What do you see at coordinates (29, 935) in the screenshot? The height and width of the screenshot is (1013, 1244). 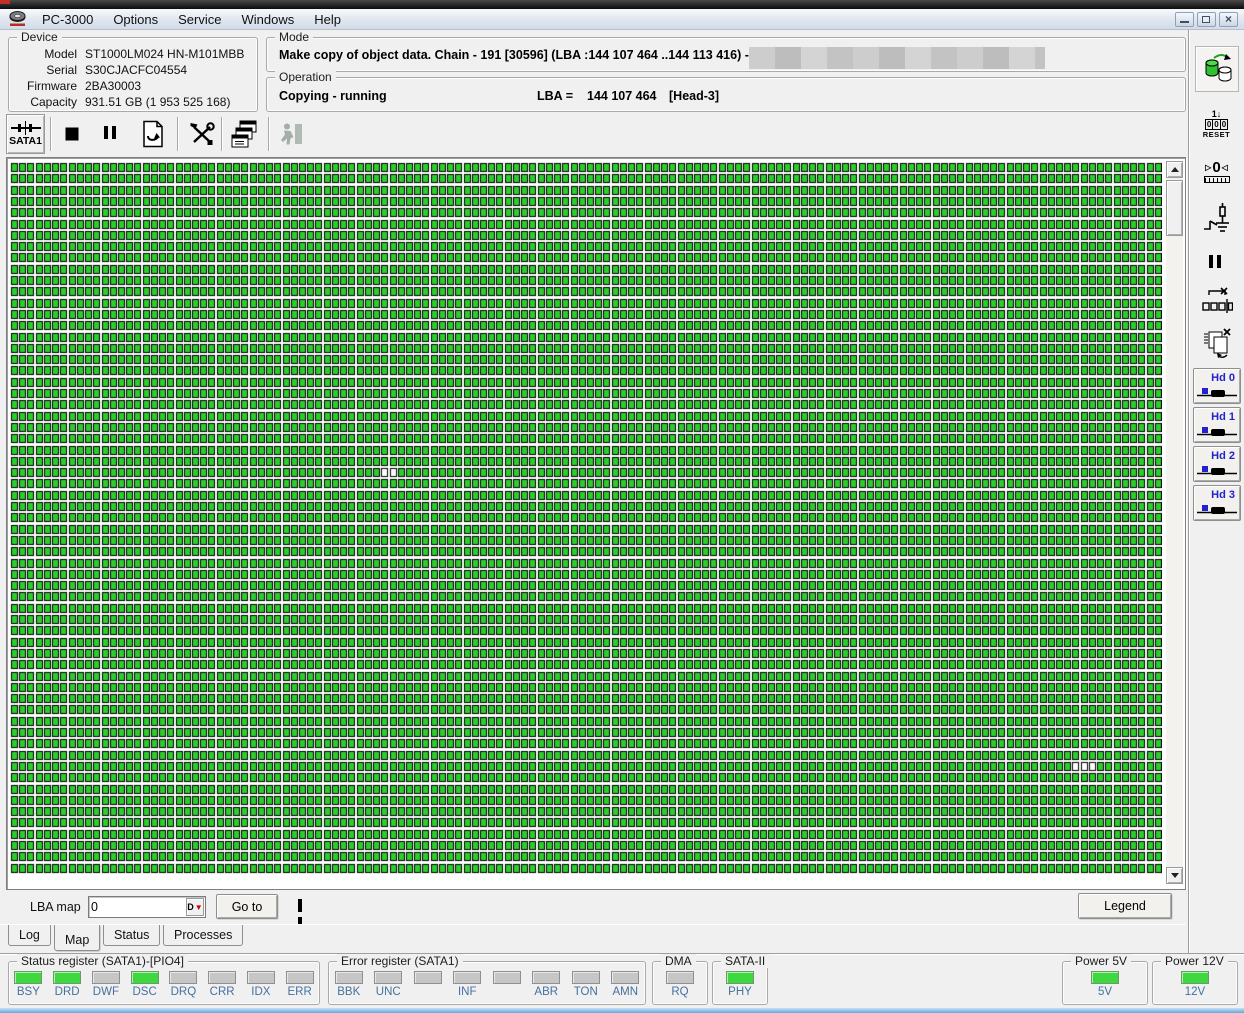 I see `tab-log: Log` at bounding box center [29, 935].